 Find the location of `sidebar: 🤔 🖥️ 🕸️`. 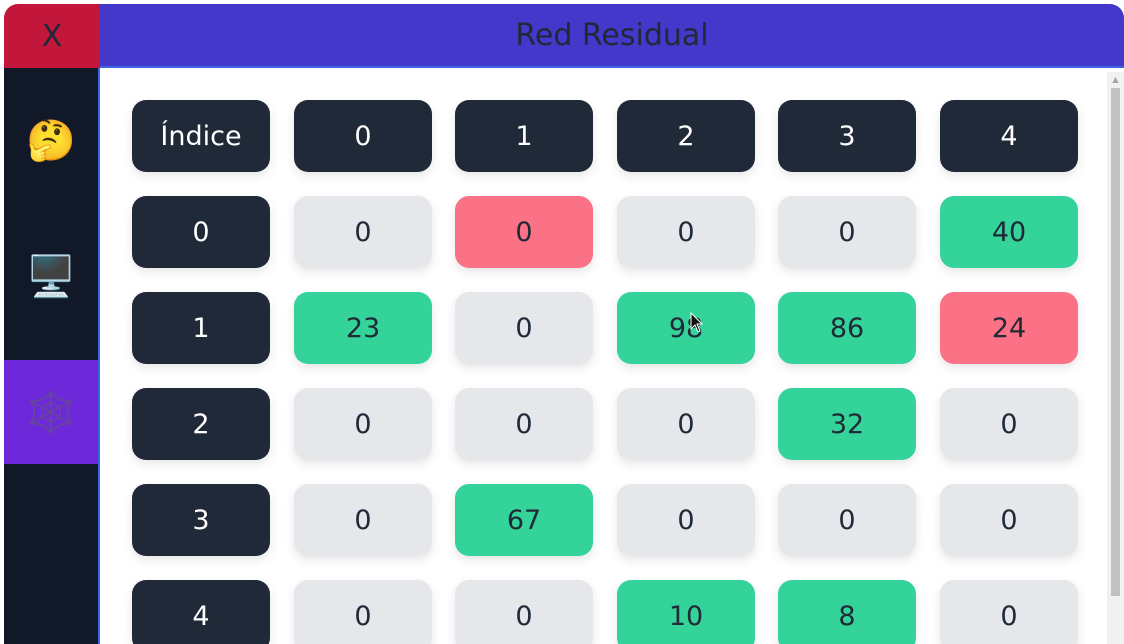

sidebar: 🤔 🖥️ 🕸️ is located at coordinates (52, 356).